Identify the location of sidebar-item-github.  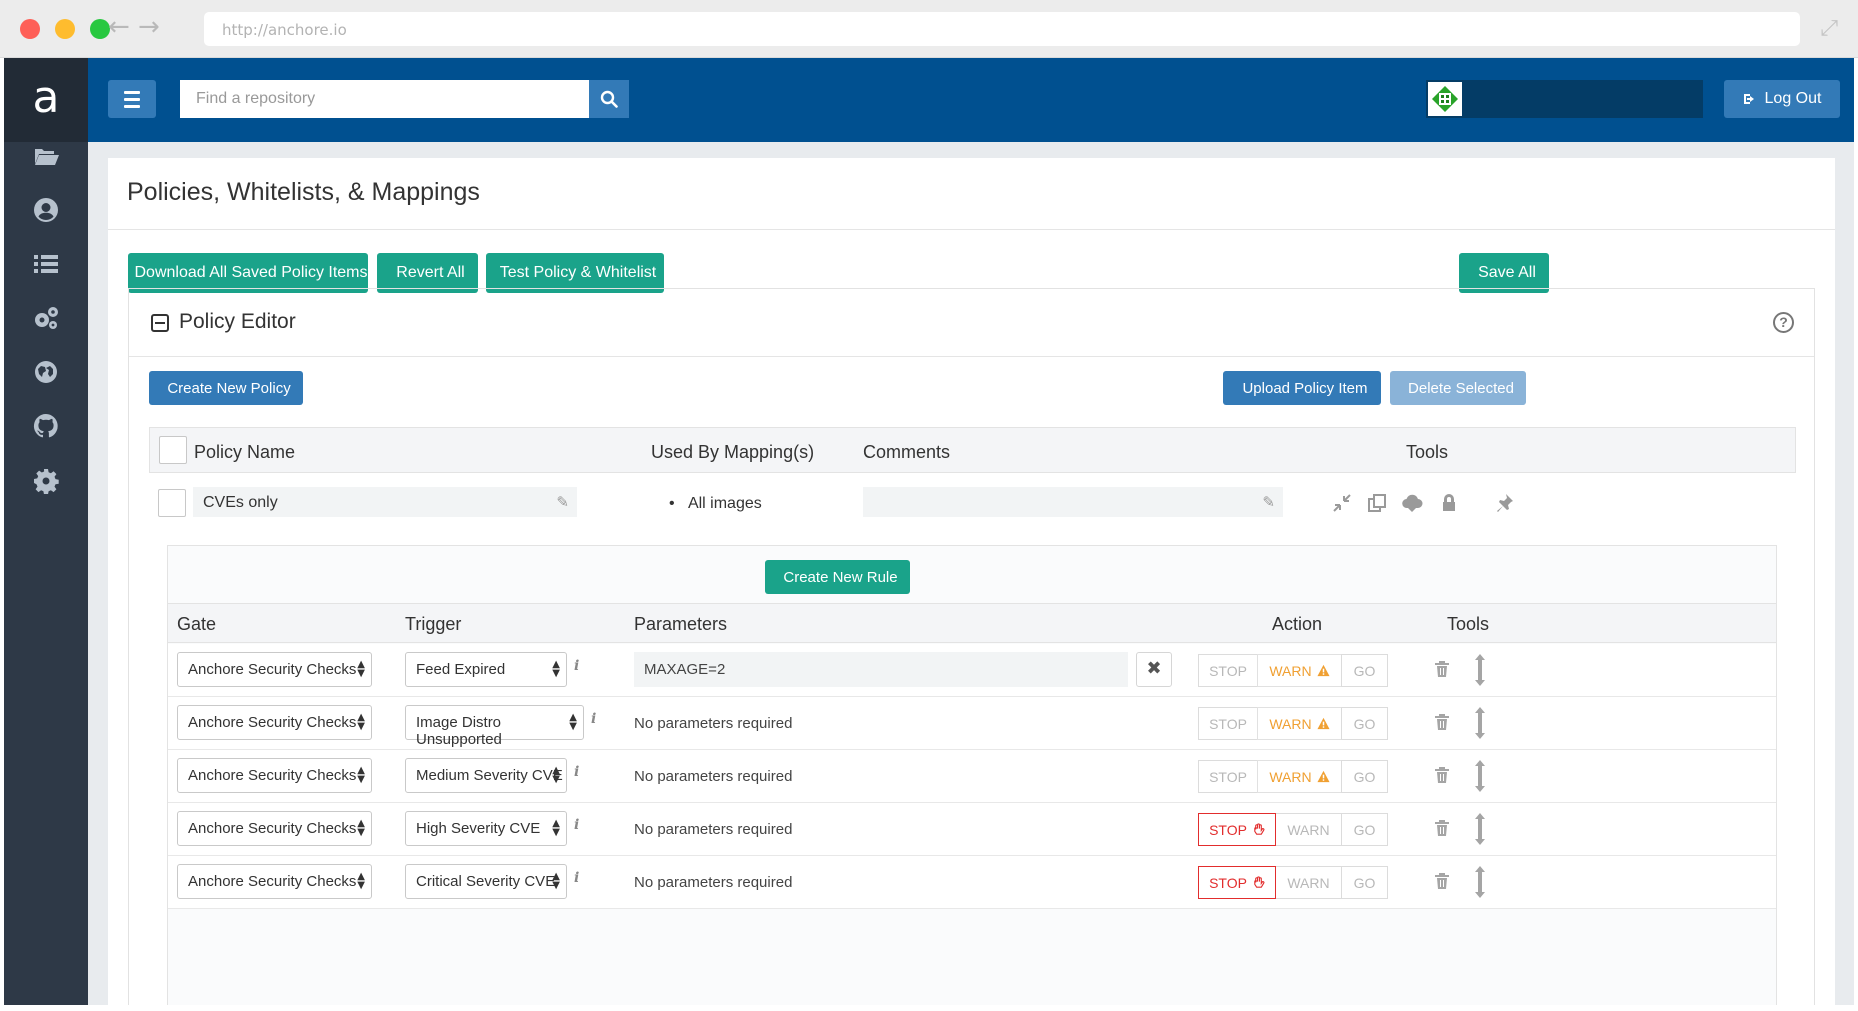
(46, 426).